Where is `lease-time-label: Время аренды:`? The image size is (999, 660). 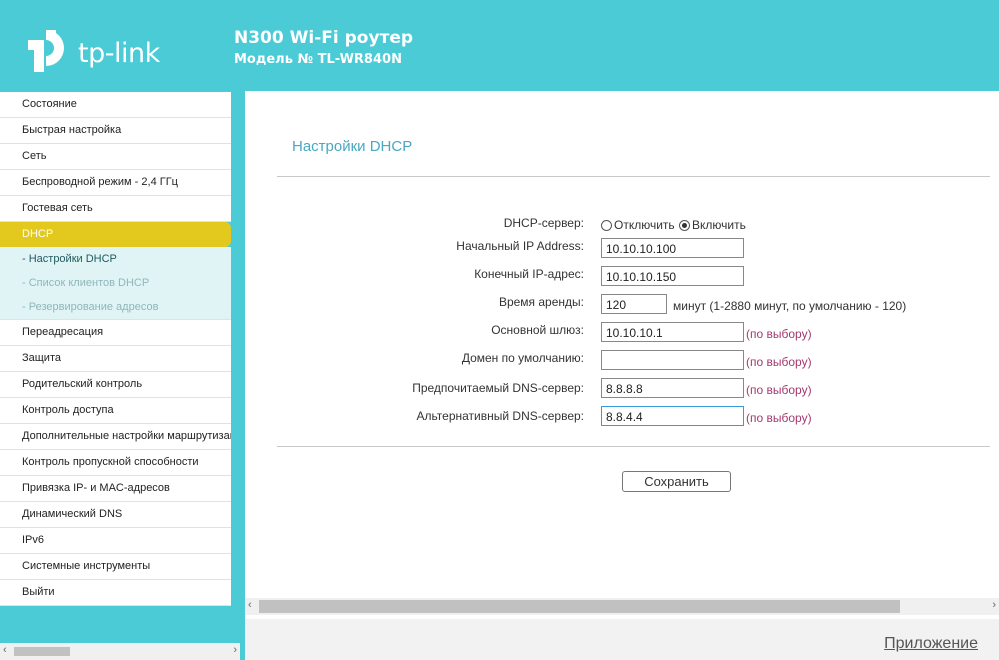
lease-time-label: Время аренды: is located at coordinates (541, 302).